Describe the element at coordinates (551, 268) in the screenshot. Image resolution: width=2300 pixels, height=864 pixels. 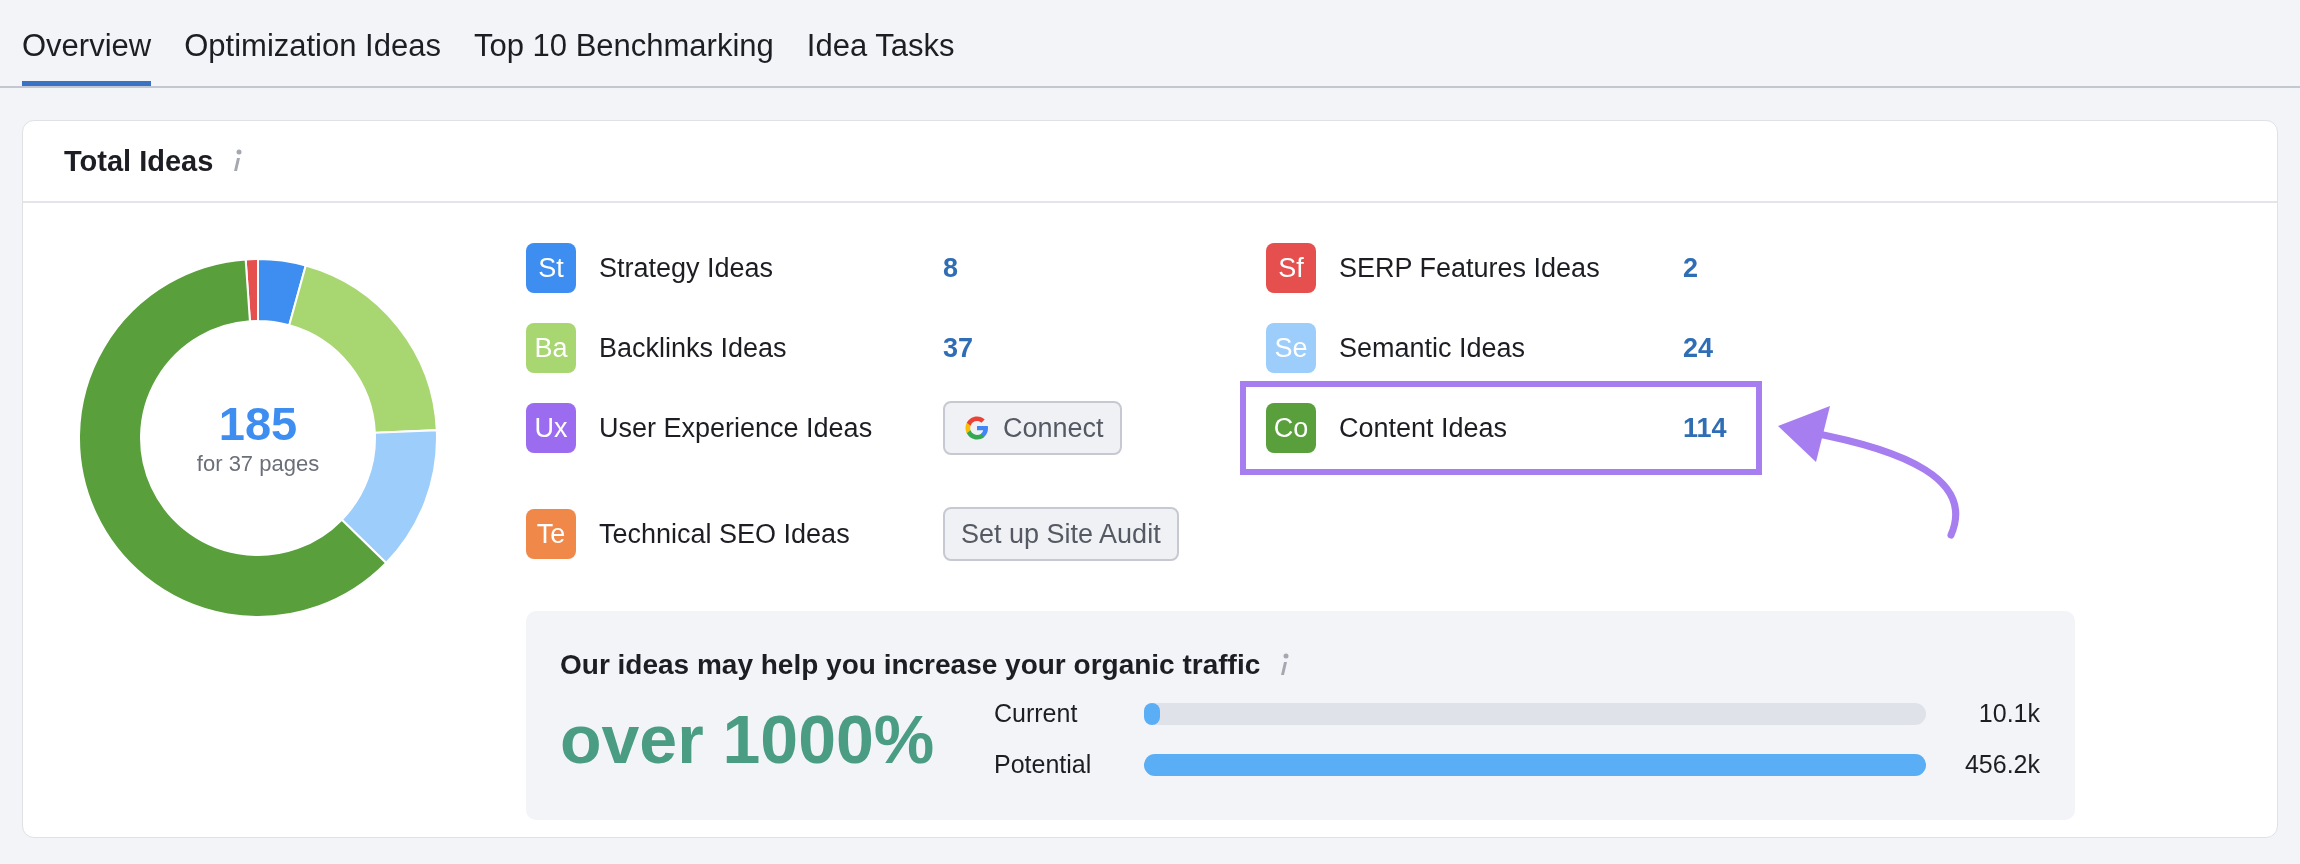
I see `idea-badge: St` at that location.